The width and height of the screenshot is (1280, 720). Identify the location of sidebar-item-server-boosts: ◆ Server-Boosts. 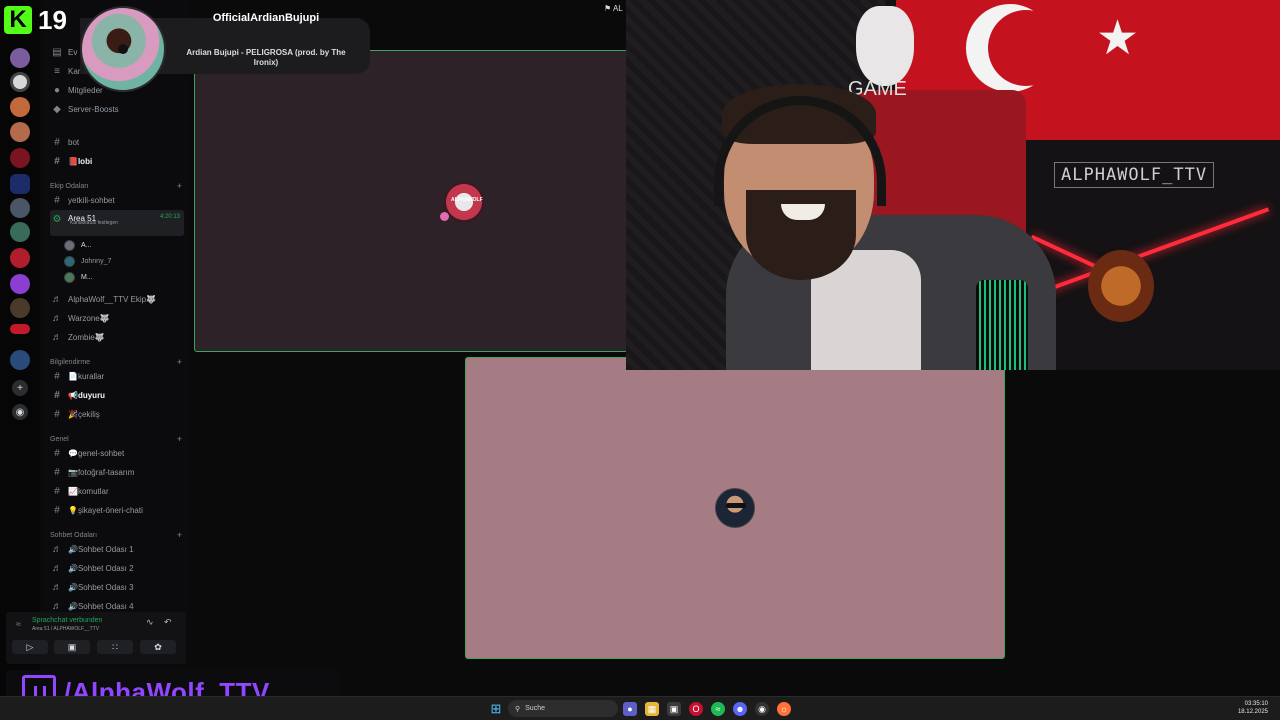
(117, 109).